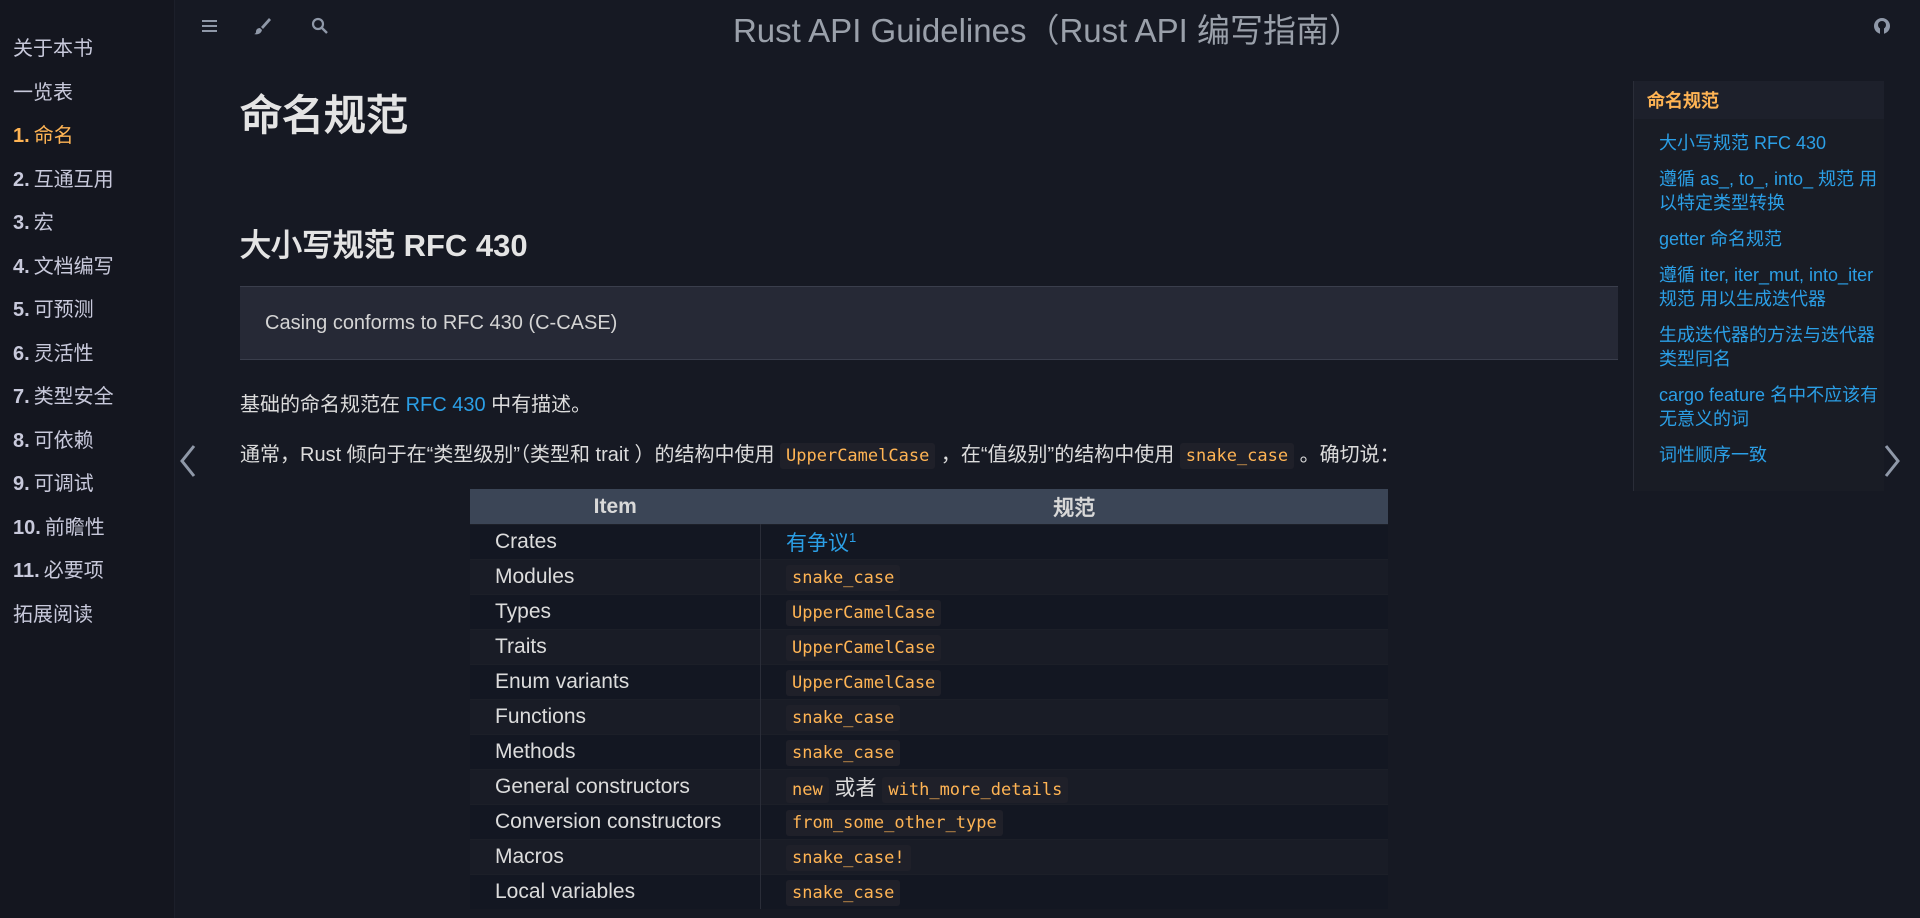 This screenshot has height=918, width=1920. I want to click on sidebar-item: 6. 灵活性, so click(93, 361).